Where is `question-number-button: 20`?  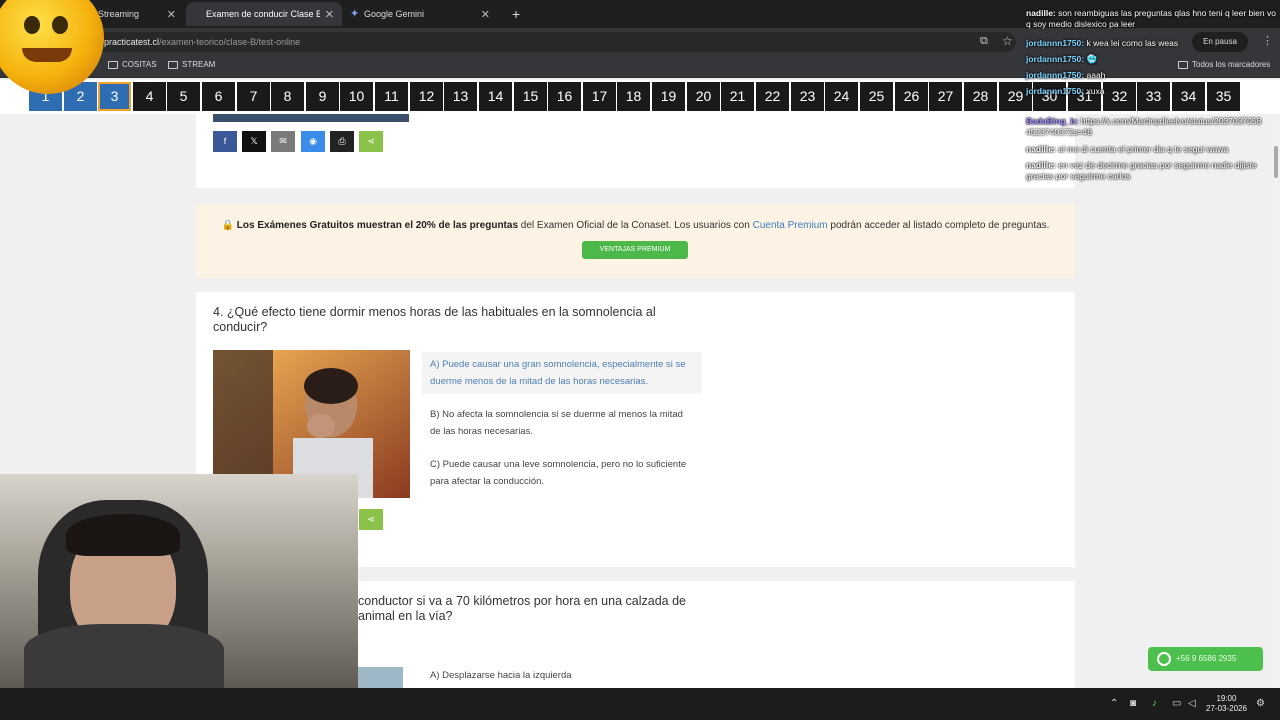
question-number-button: 20 is located at coordinates (703, 96).